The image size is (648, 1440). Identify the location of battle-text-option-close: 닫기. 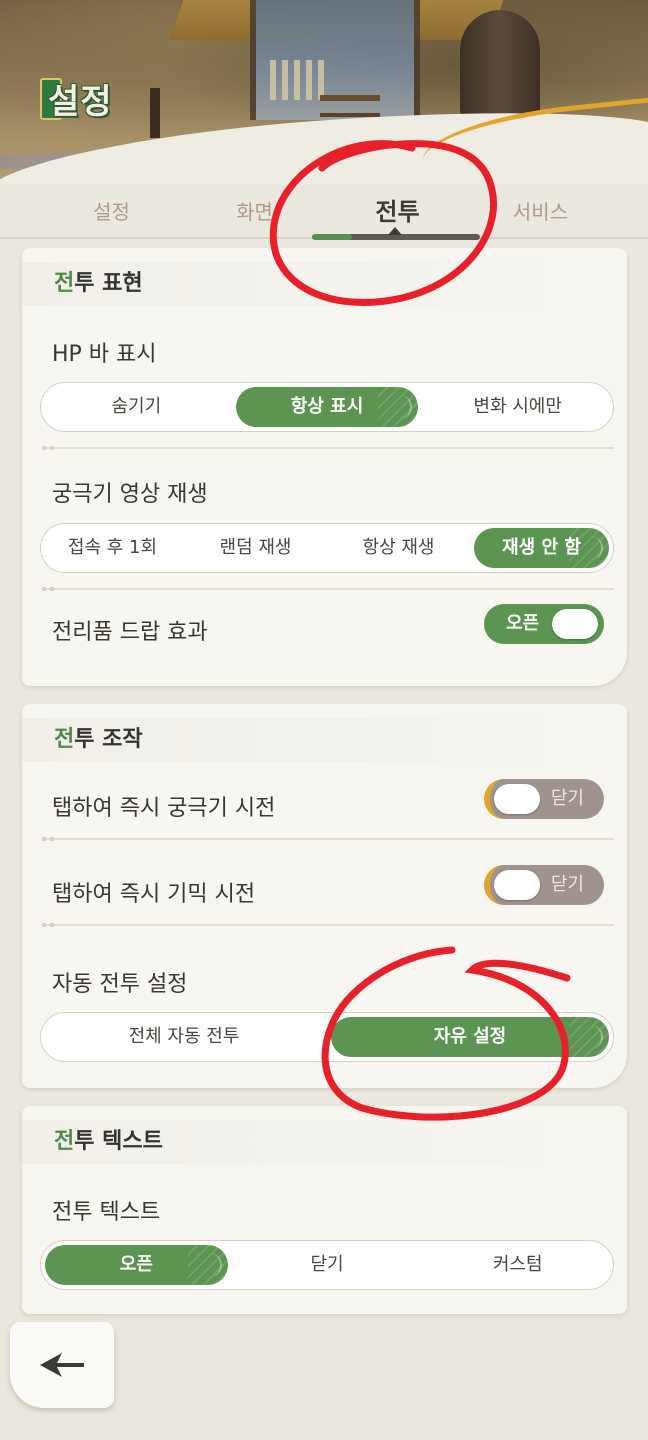
(327, 1265).